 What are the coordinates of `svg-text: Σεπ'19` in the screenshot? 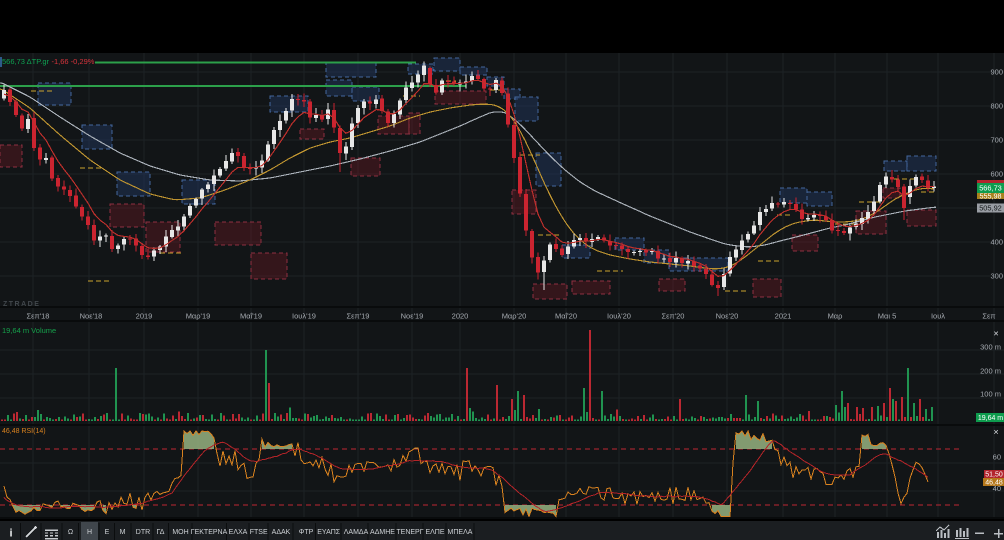 It's located at (358, 316).